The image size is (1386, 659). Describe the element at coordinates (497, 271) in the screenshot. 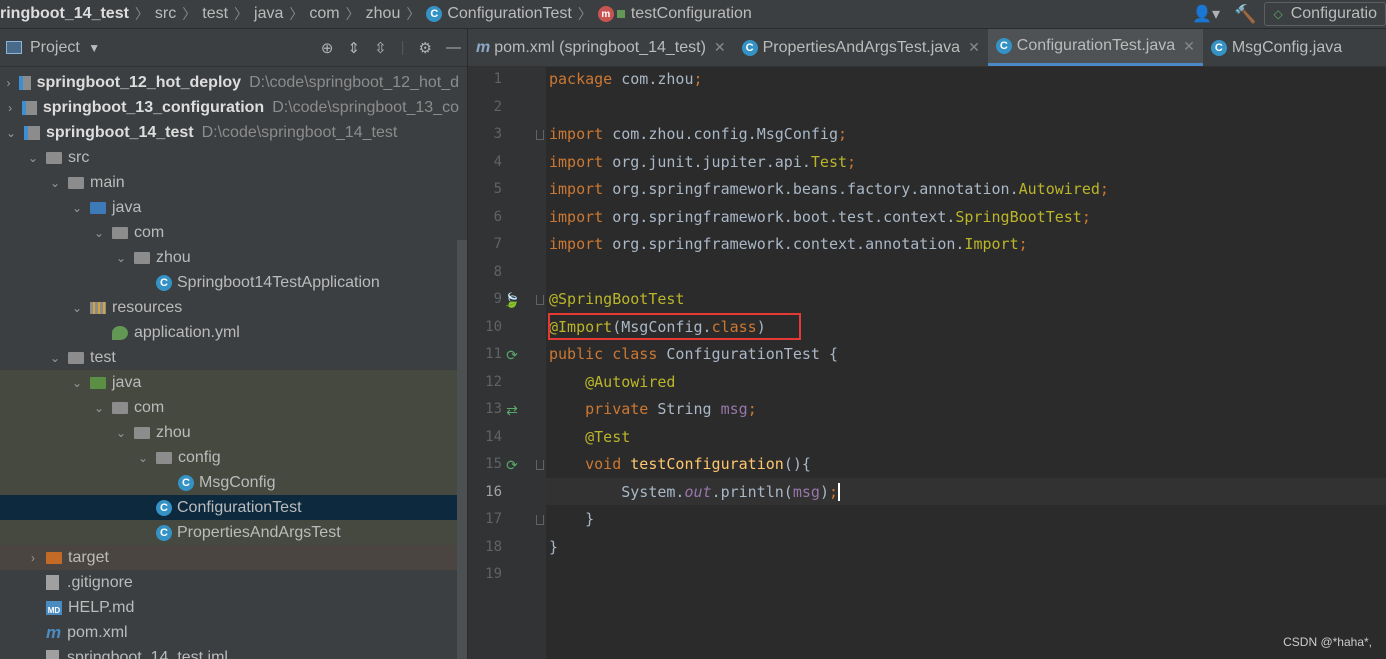

I see `line-number: 8` at that location.